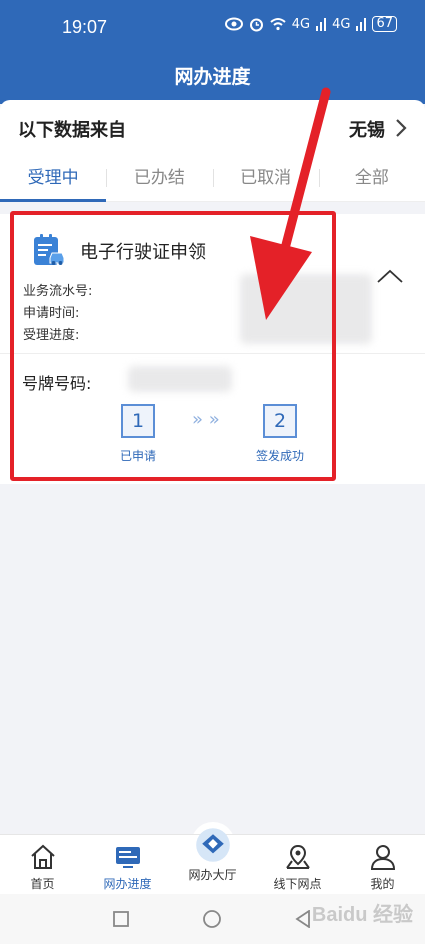  I want to click on tab-processing: 受理中, so click(53, 179).